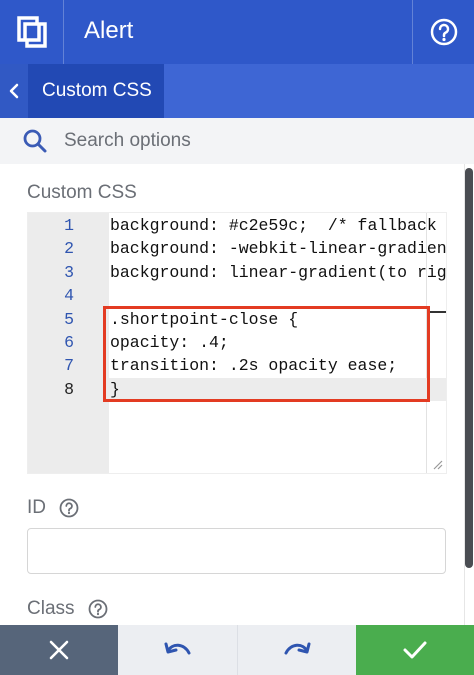 The image size is (474, 675). I want to click on code-line: 1 background: #c2e59c; /* fallback fo, so click(237, 225).